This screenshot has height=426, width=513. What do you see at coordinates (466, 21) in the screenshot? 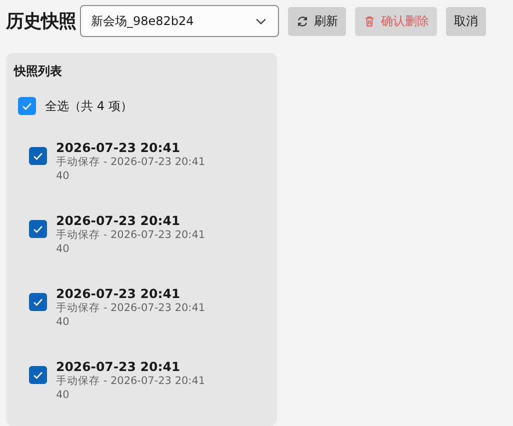
I see `cancel-button: 取消` at bounding box center [466, 21].